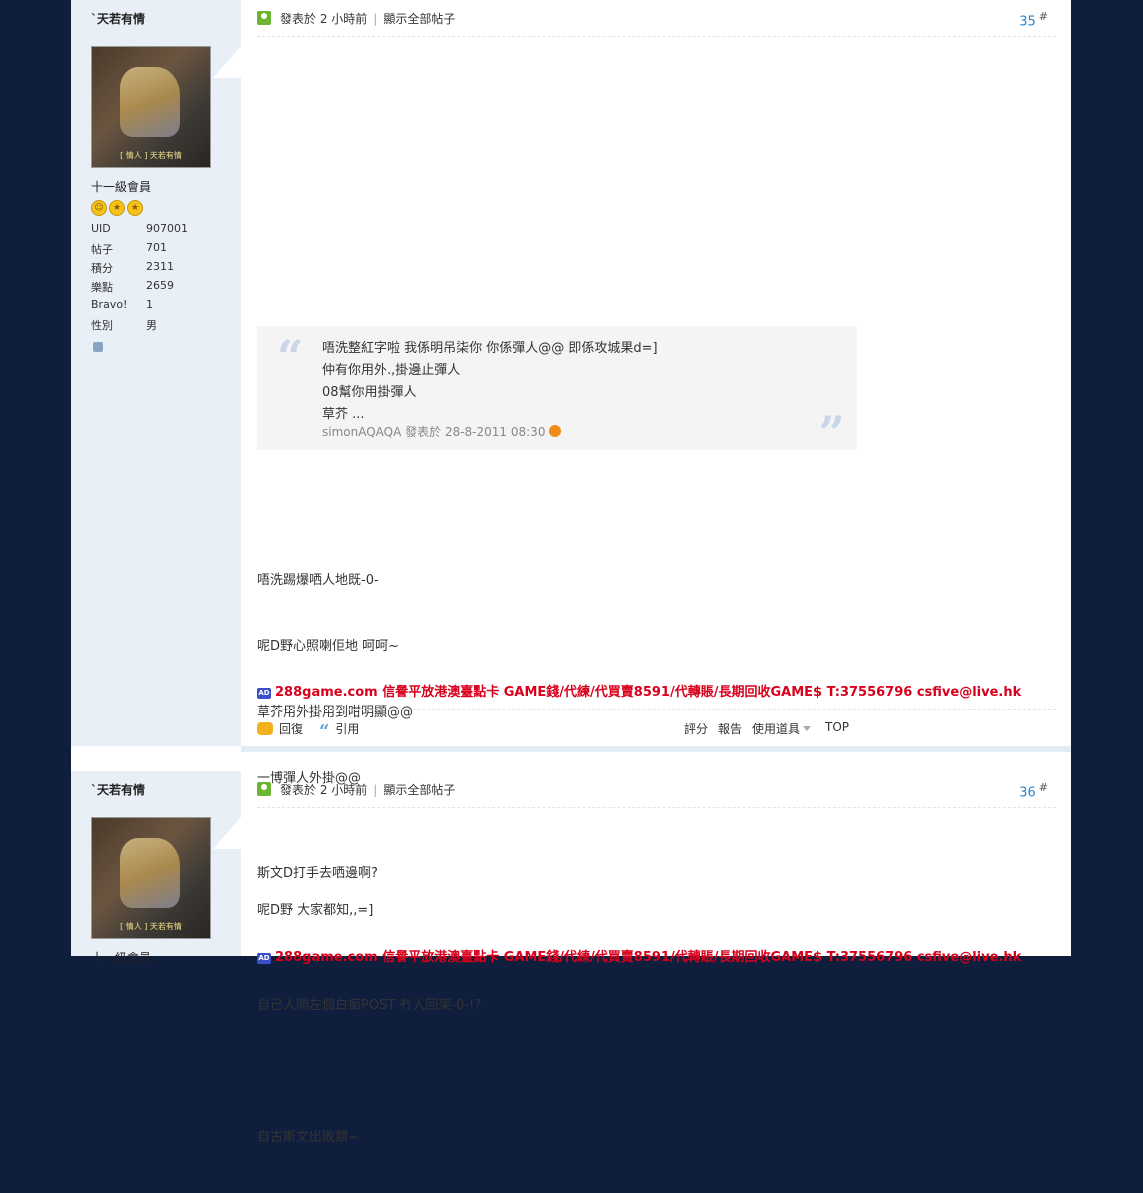  What do you see at coordinates (656, 22) in the screenshot?
I see `post-meta: 發表於 2 小時前 | 顯示全部帖子 35 #` at bounding box center [656, 22].